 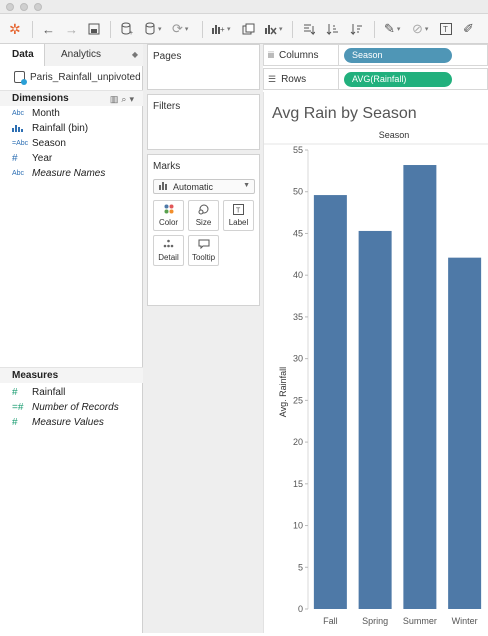 What do you see at coordinates (420, 29) in the screenshot?
I see `group-icon: ⊘ ▾` at bounding box center [420, 29].